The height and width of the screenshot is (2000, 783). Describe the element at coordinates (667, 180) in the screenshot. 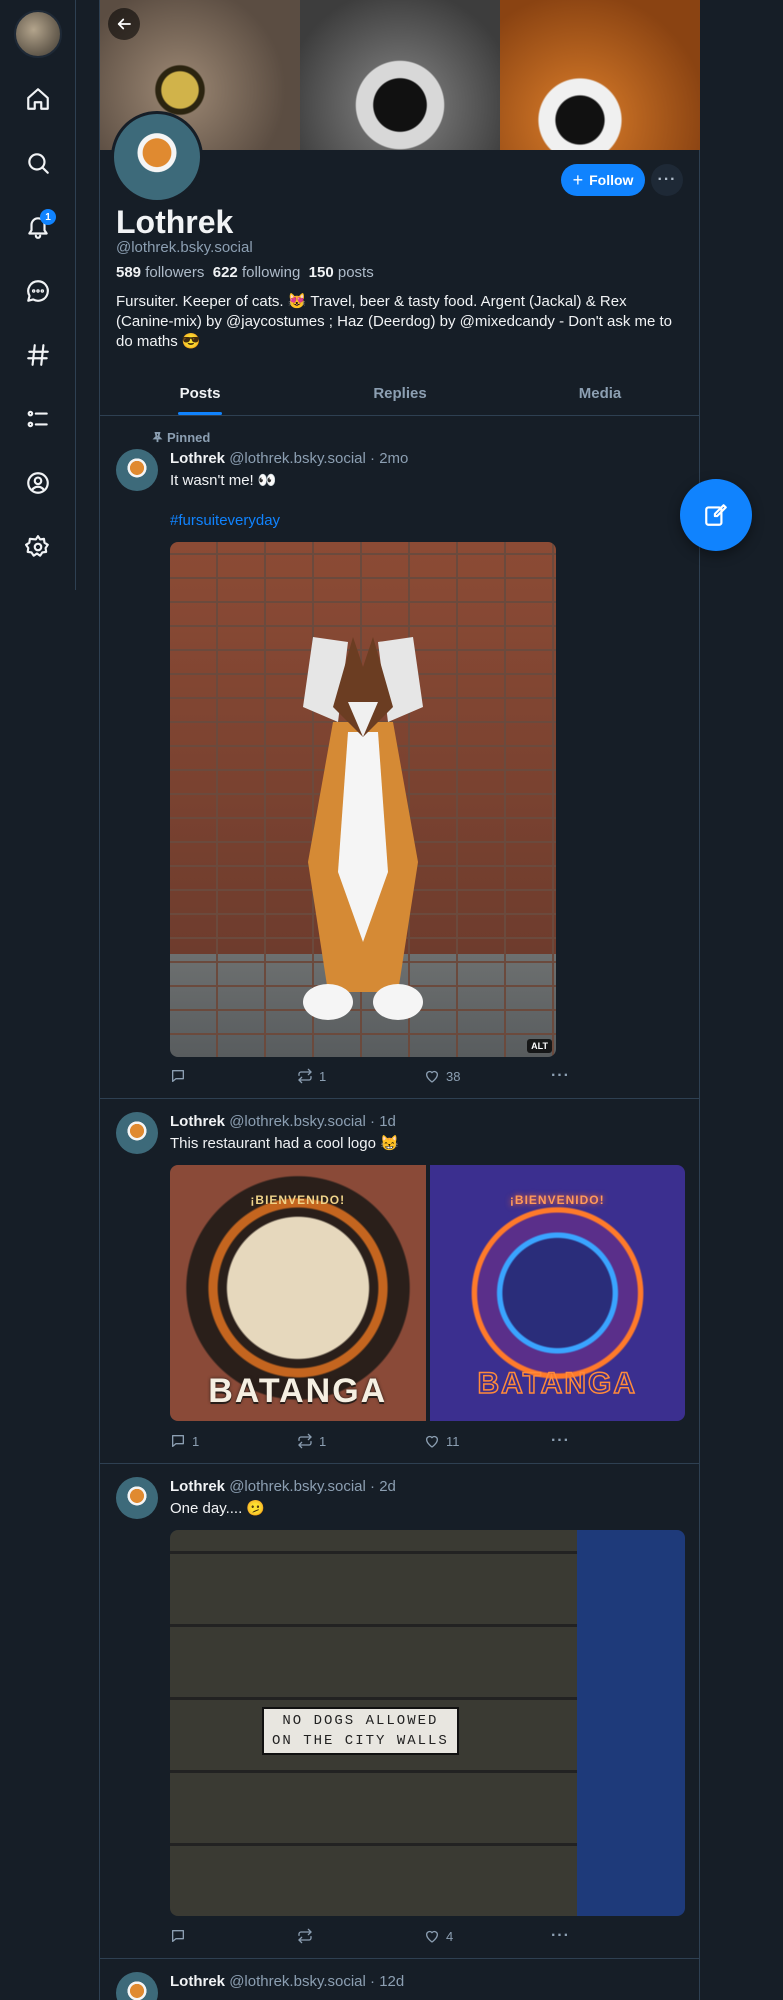

I see `profile-more-button: ···` at that location.